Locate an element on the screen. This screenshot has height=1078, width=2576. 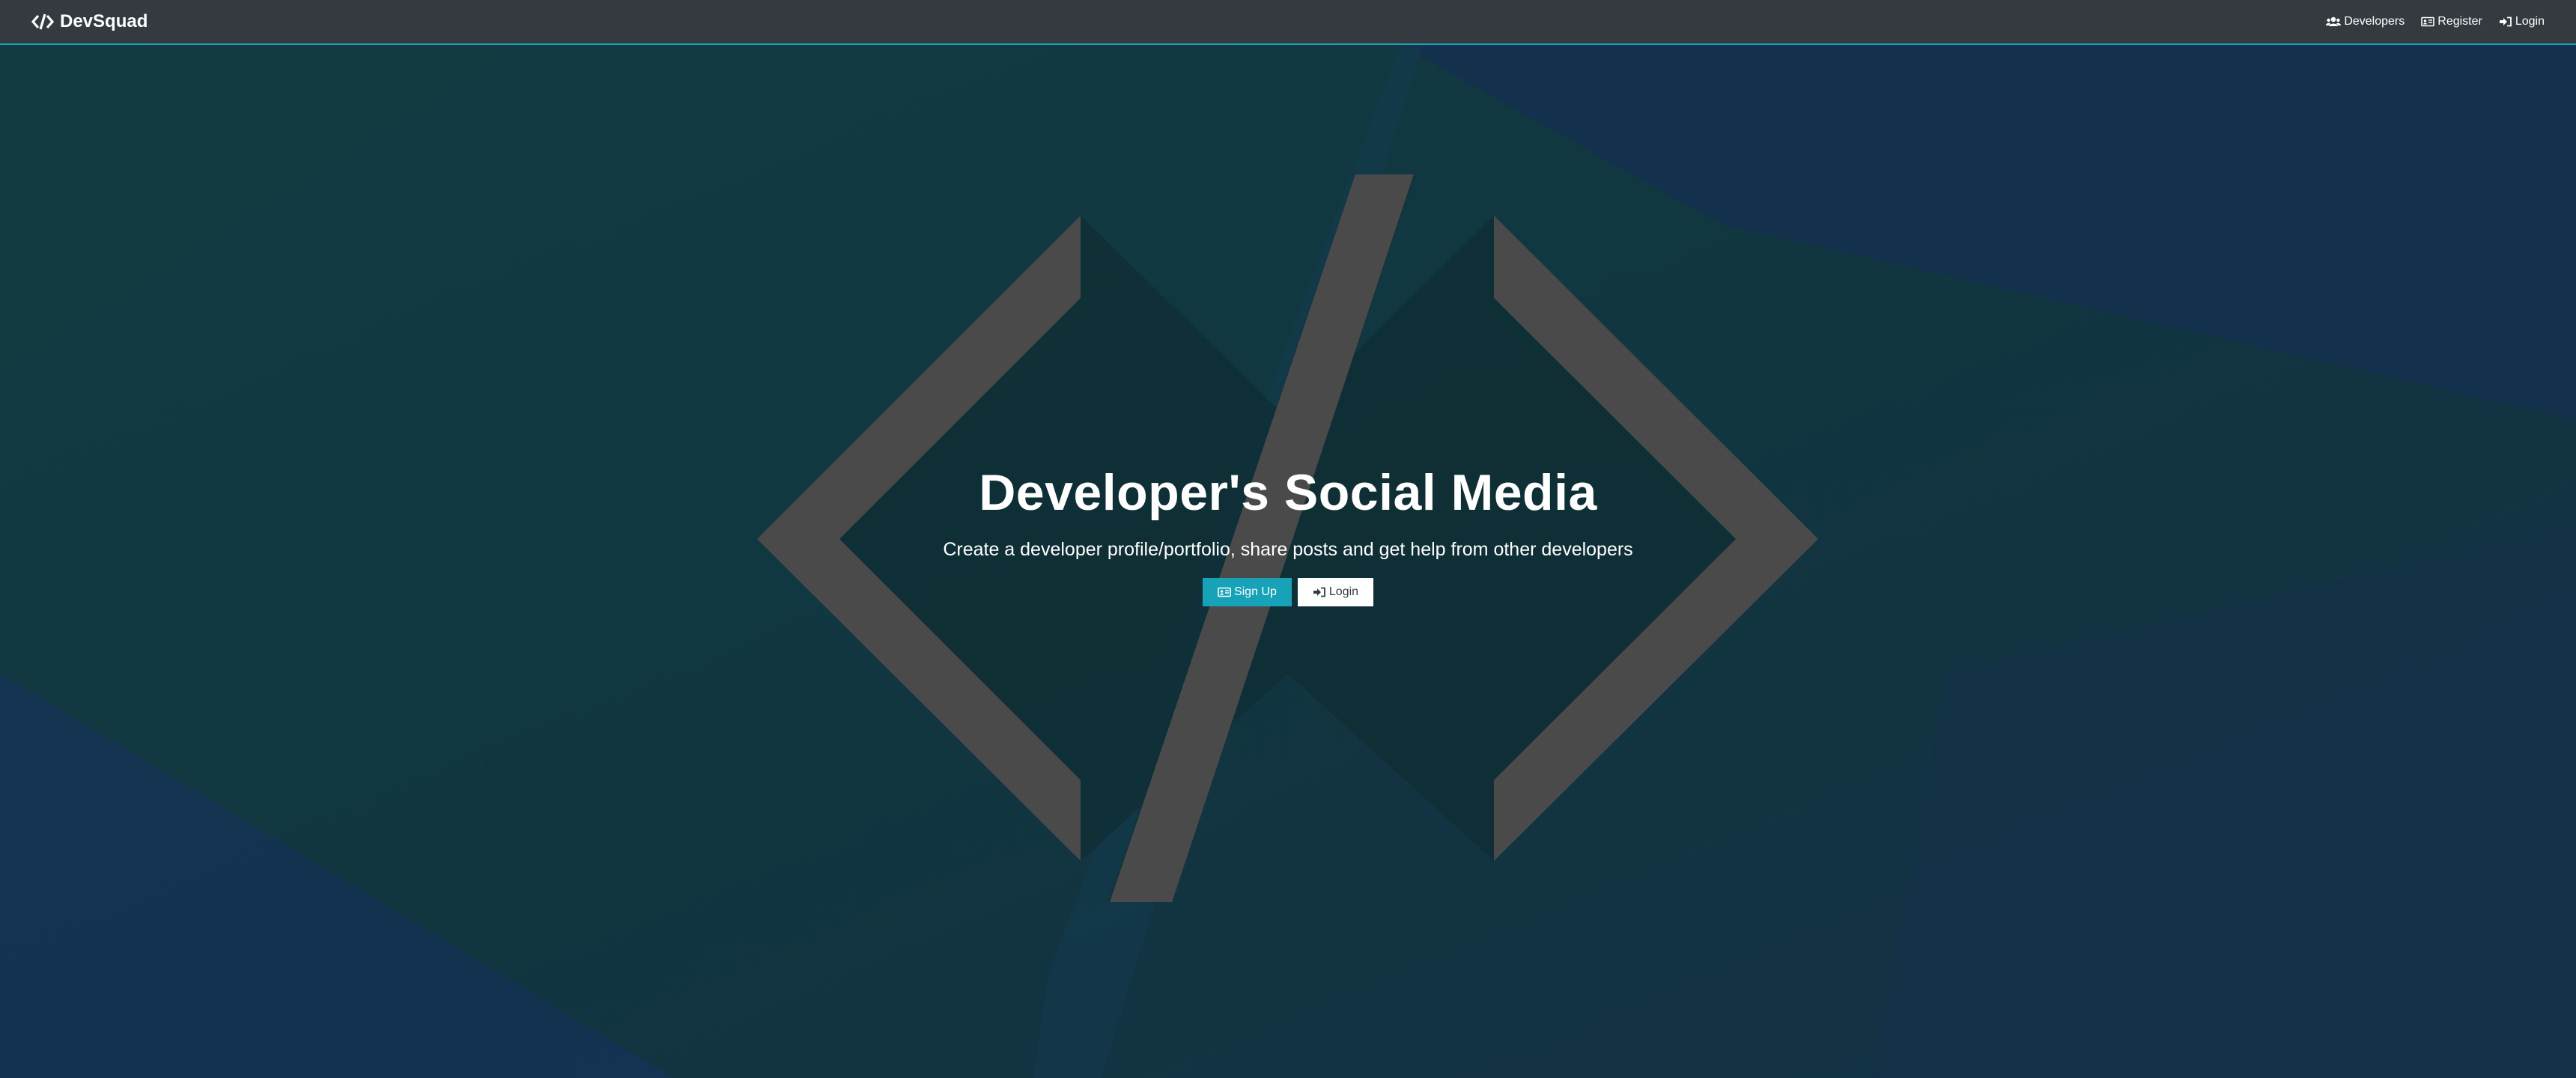
login-button: Login is located at coordinates (1335, 592).